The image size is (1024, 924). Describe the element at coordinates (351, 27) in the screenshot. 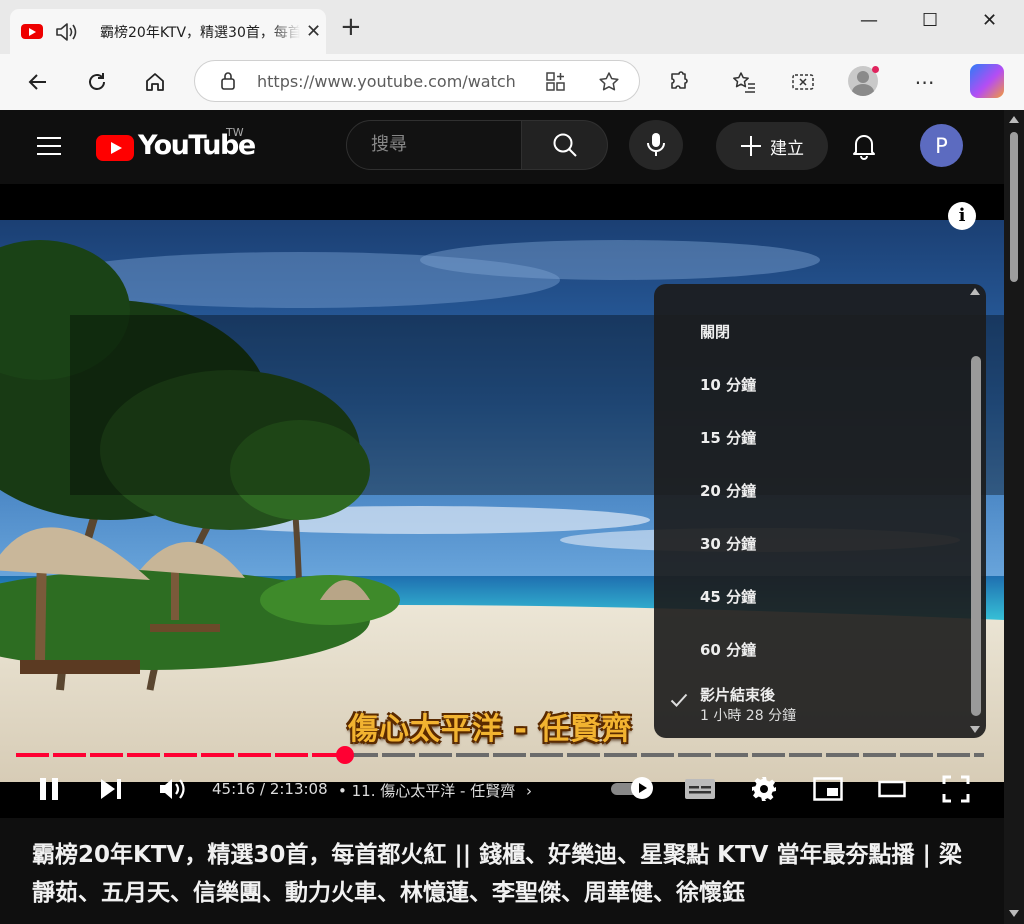

I see `new-tab-button: +` at that location.